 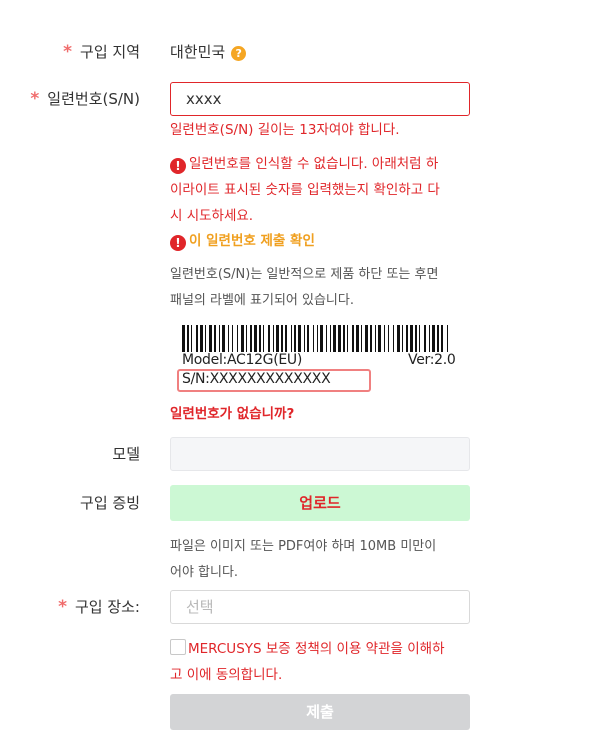 I want to click on serial-input: xxxx, so click(x=320, y=99).